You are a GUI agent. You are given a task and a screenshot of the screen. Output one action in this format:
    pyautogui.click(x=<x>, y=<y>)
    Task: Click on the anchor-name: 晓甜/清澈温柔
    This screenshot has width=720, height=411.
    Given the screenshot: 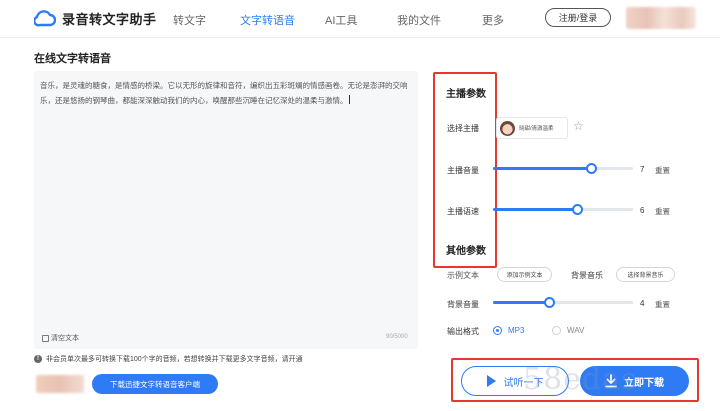 What is the action you would take?
    pyautogui.click(x=536, y=129)
    